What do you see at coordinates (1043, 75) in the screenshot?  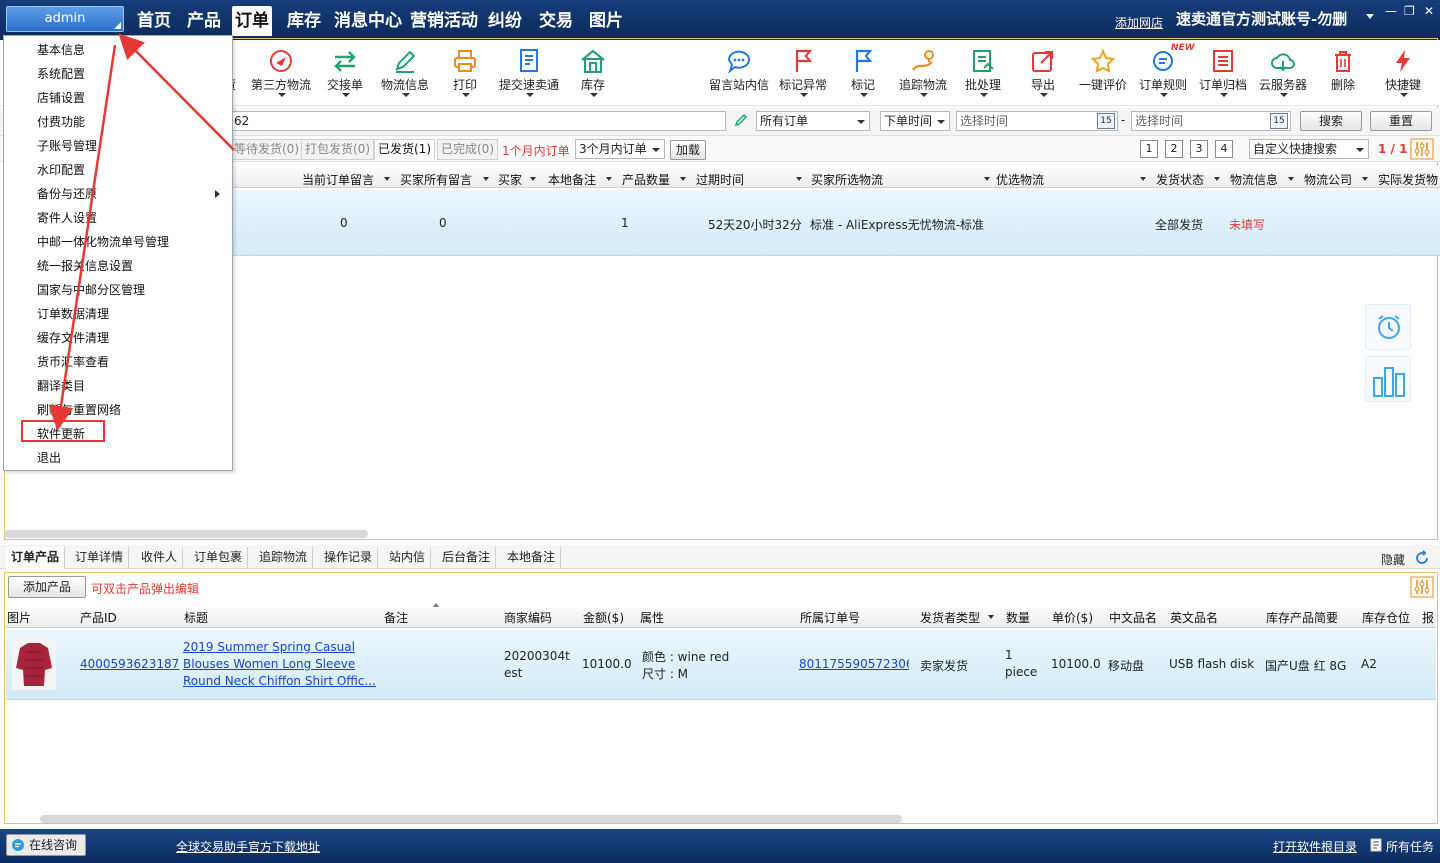 I see `toolbar-export-button: 导出` at bounding box center [1043, 75].